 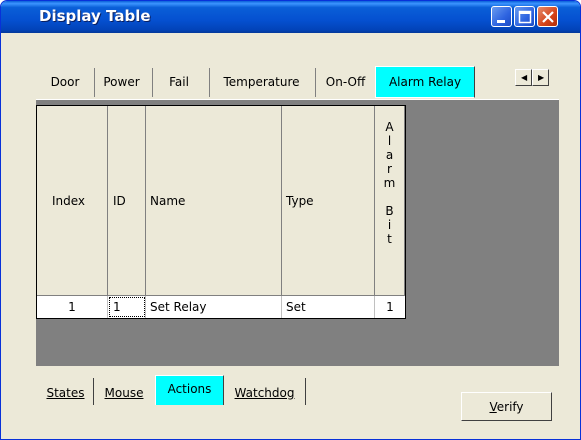 I want to click on cell-name: Set Relay, so click(x=214, y=307).